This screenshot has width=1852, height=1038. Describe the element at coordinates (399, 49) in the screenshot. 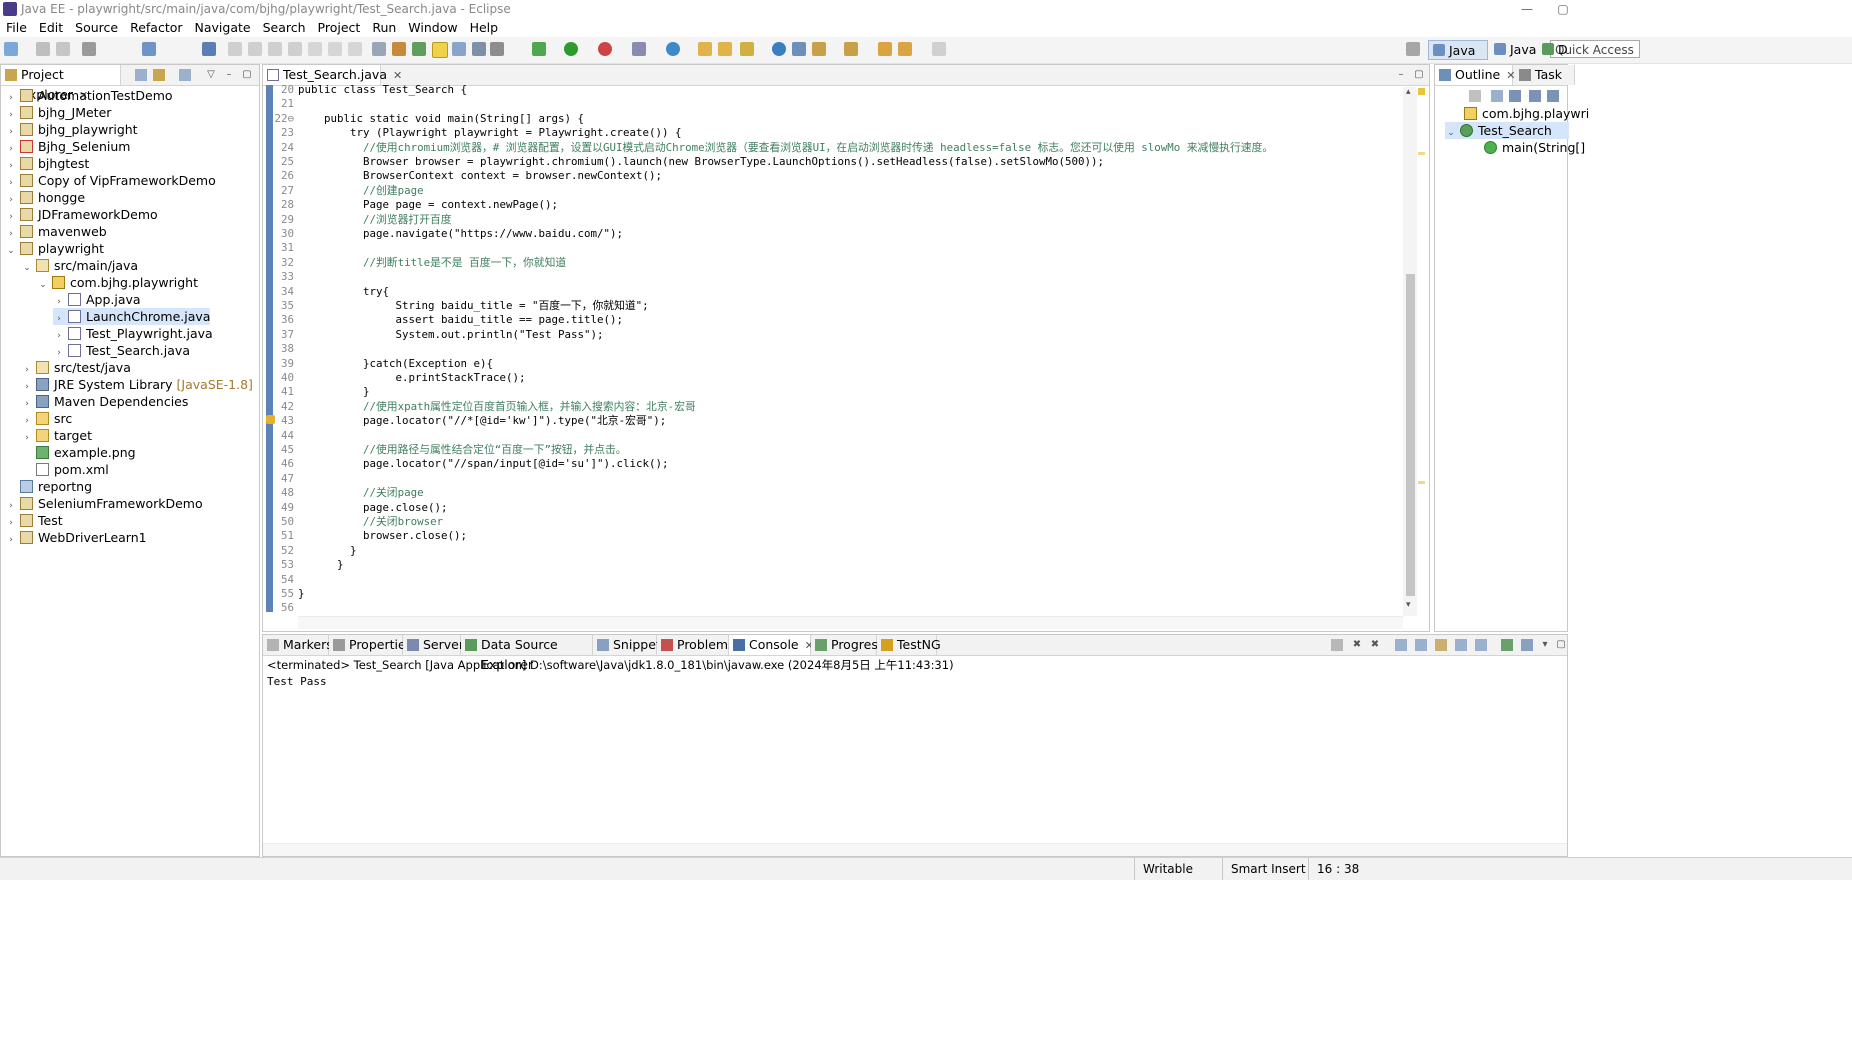

I see `use-step-filters-icon` at that location.